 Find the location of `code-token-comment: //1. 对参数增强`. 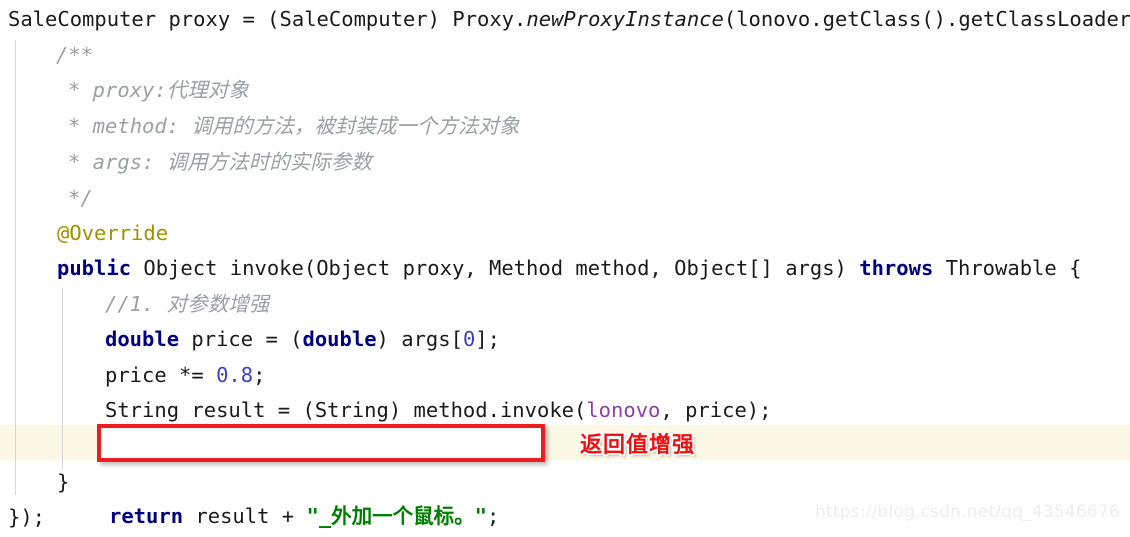

code-token-comment: //1. 对参数增强 is located at coordinates (187, 304).